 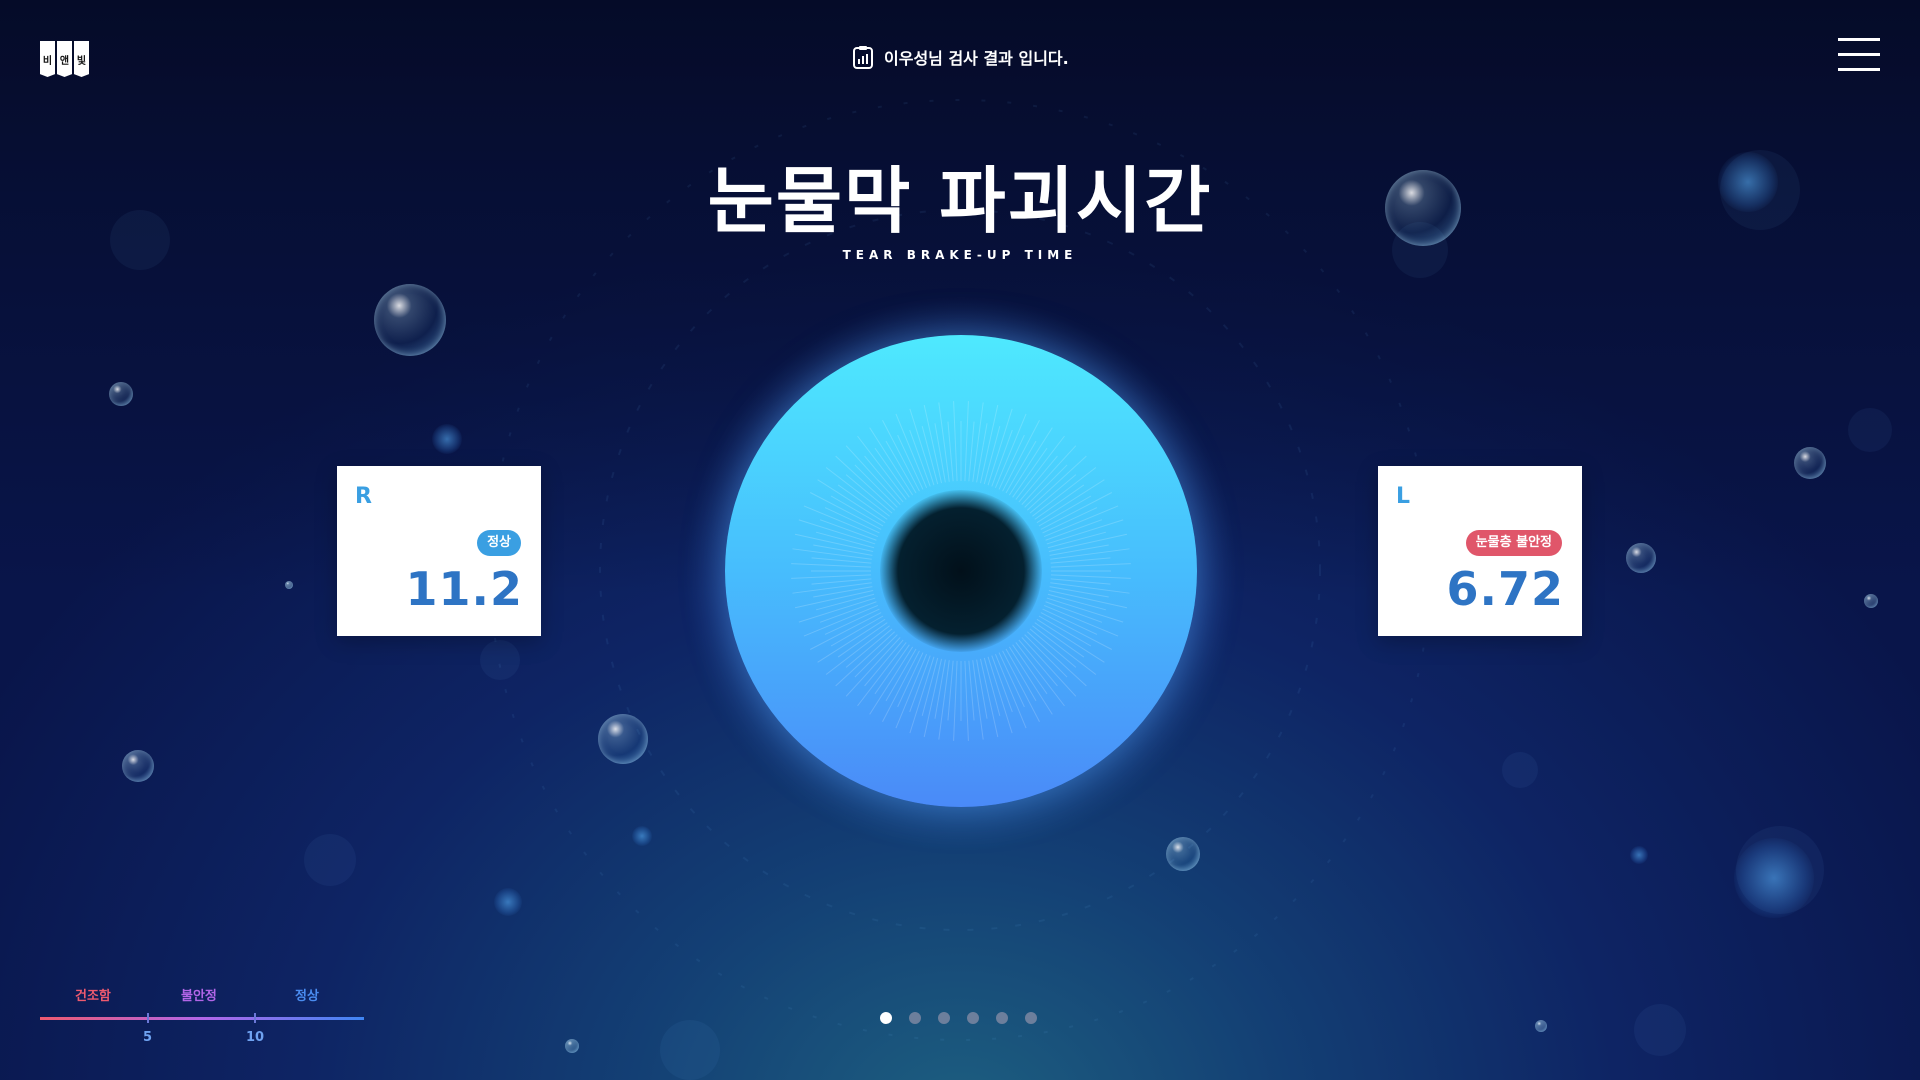 I want to click on result-scale-legend: 건조함 불안정 정상 5 10, so click(x=202, y=1015).